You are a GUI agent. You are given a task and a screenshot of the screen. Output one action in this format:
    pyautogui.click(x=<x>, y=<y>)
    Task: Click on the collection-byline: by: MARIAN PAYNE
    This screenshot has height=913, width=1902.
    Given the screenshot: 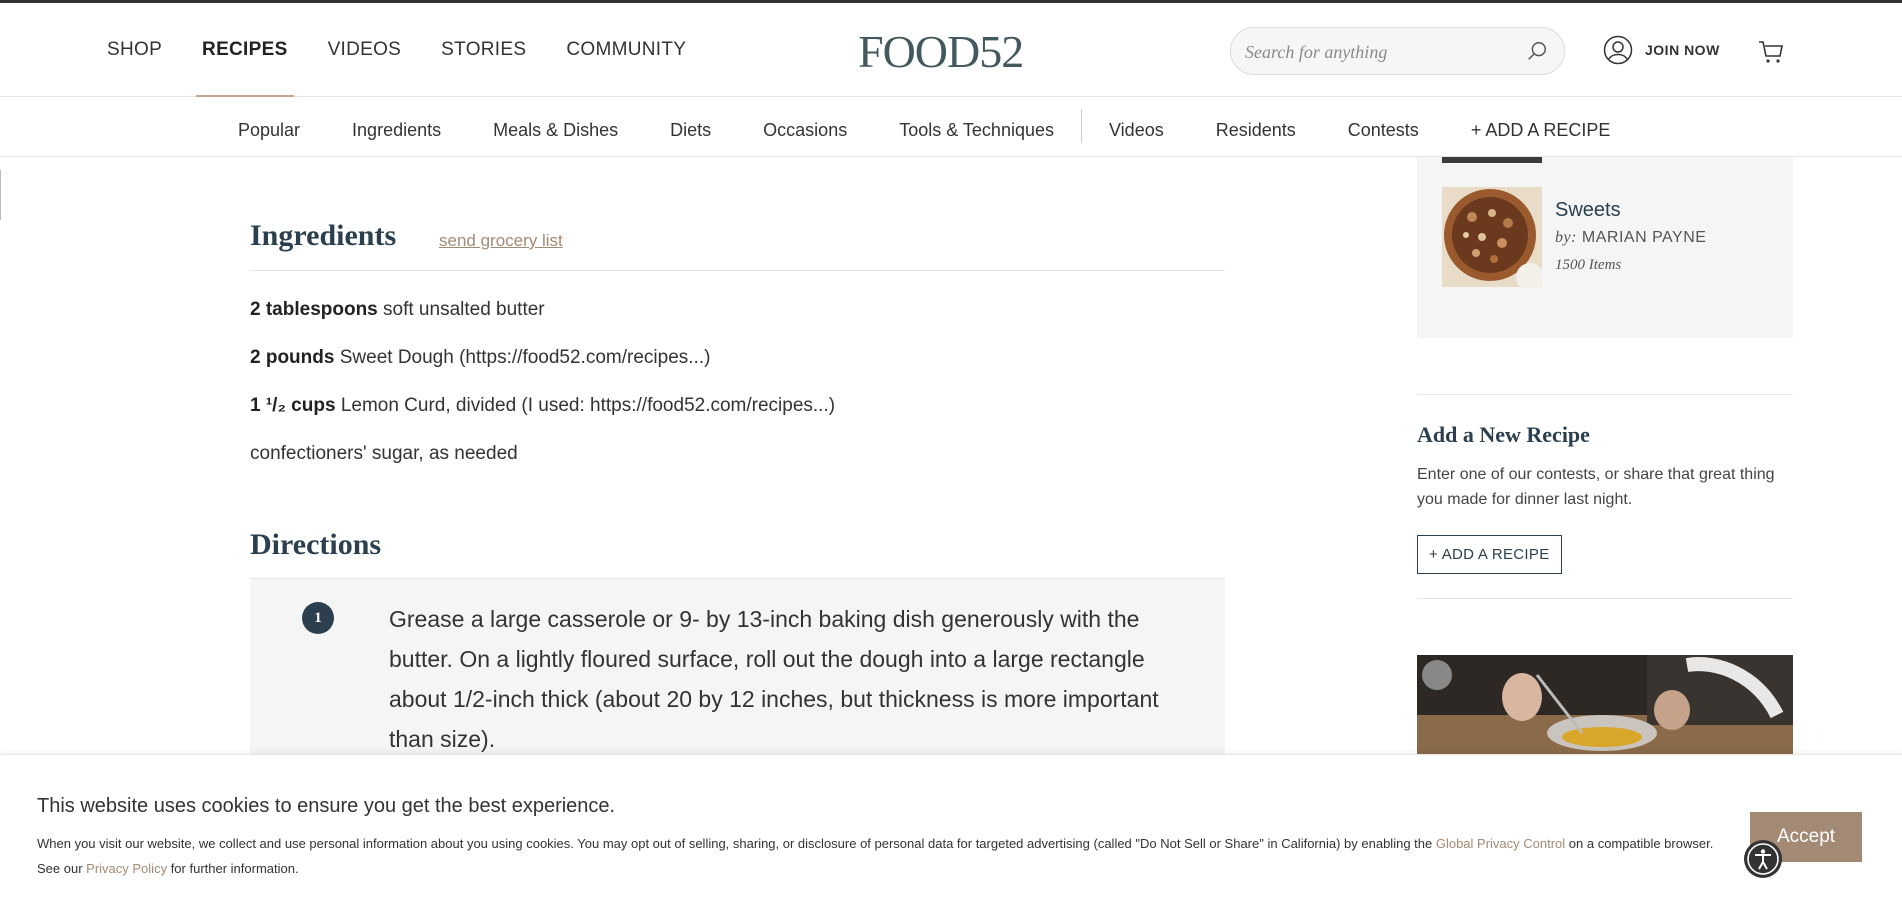 What is the action you would take?
    pyautogui.click(x=1630, y=238)
    